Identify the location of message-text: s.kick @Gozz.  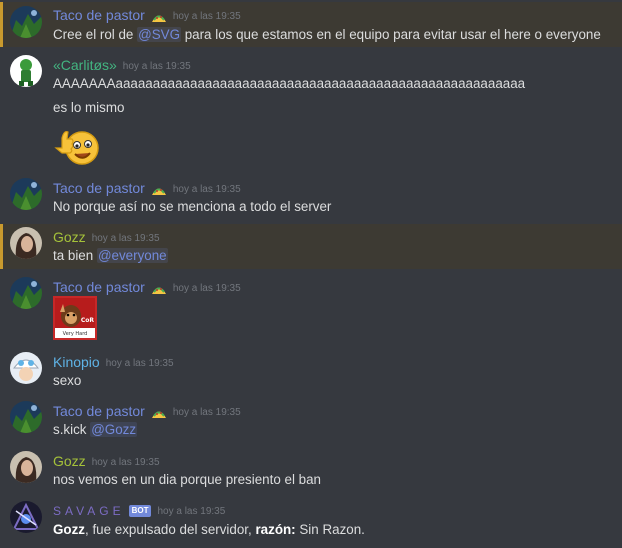
(95, 429).